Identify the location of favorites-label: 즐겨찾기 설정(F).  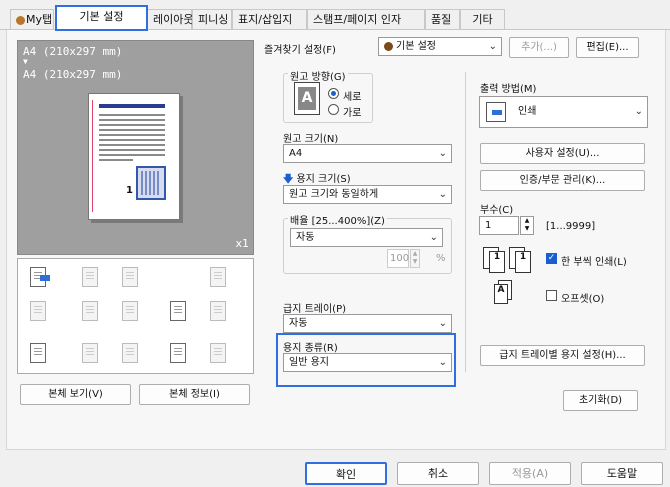
(300, 50).